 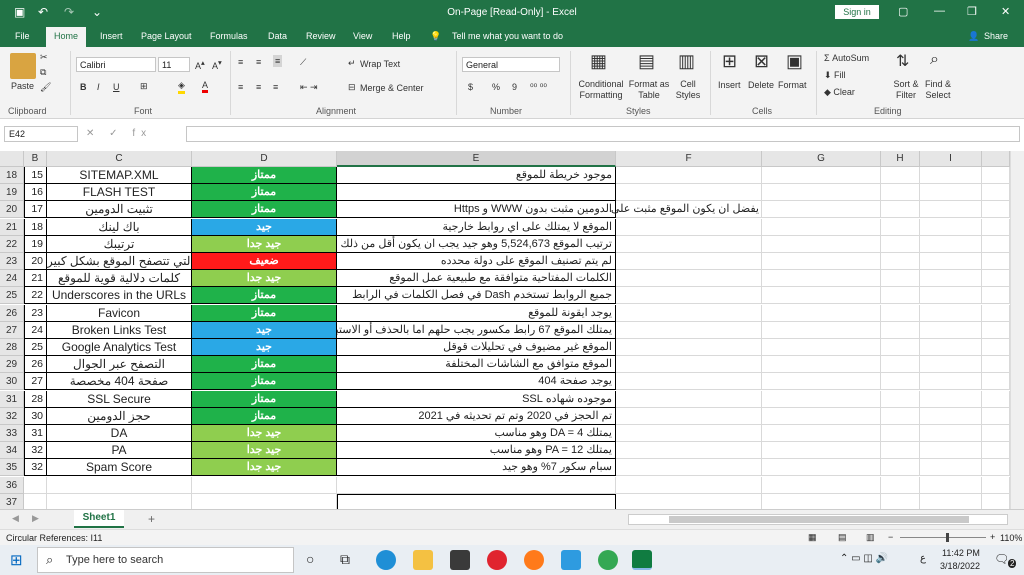 What do you see at coordinates (514, 87) in the screenshot?
I see `comma-button: 9` at bounding box center [514, 87].